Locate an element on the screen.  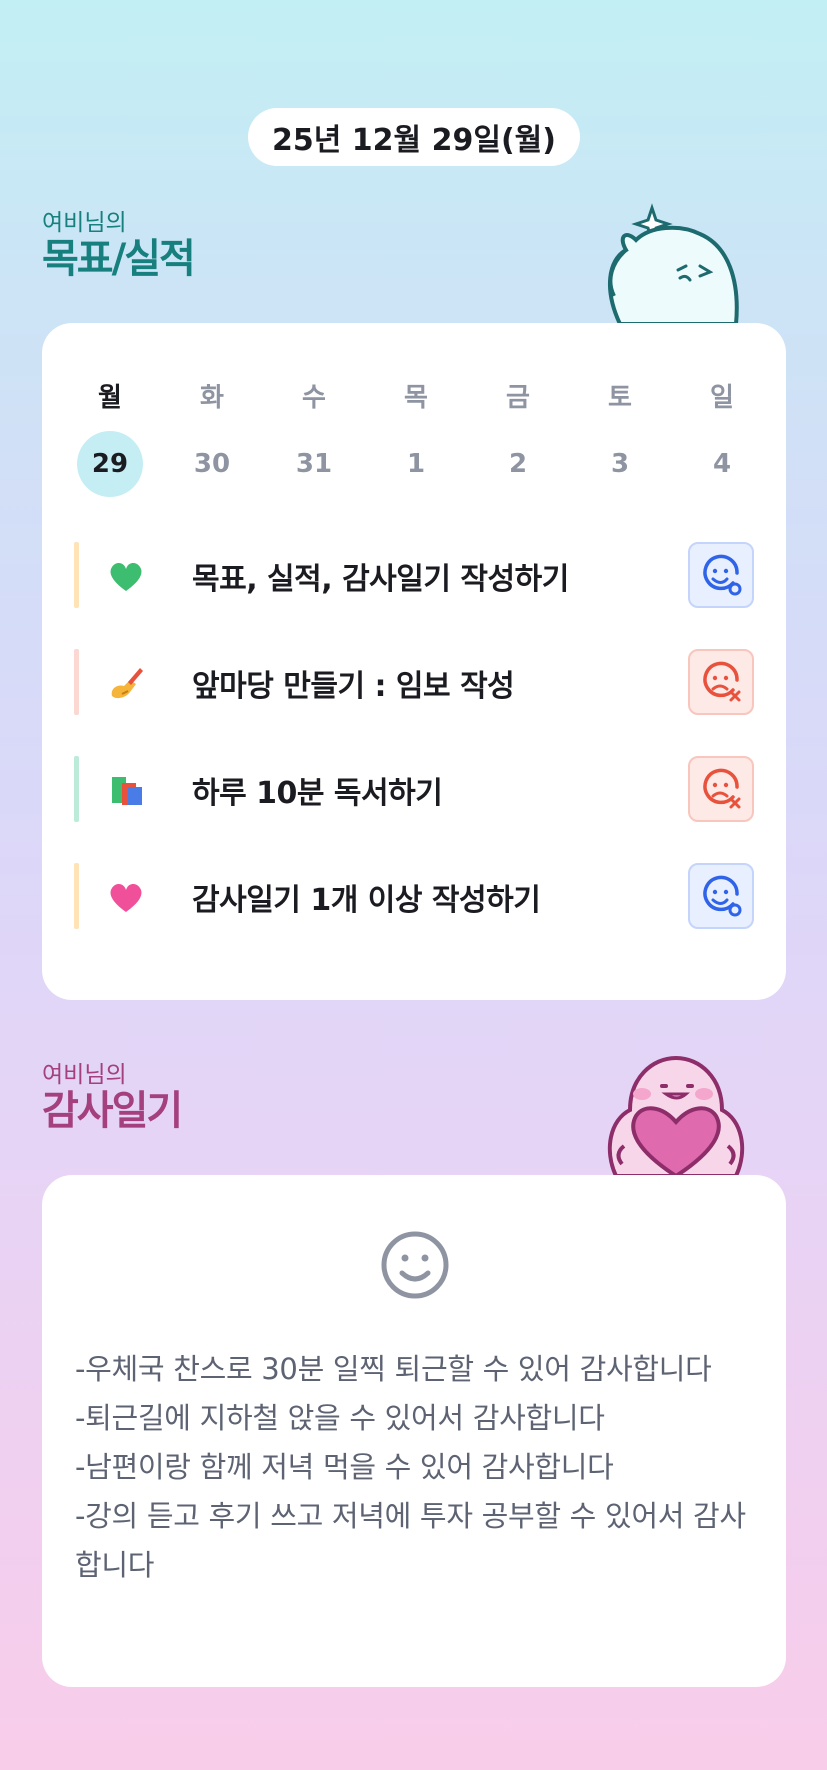
gratitude-section-title: 여비님의 감사일기 is located at coordinates (112, 1098).